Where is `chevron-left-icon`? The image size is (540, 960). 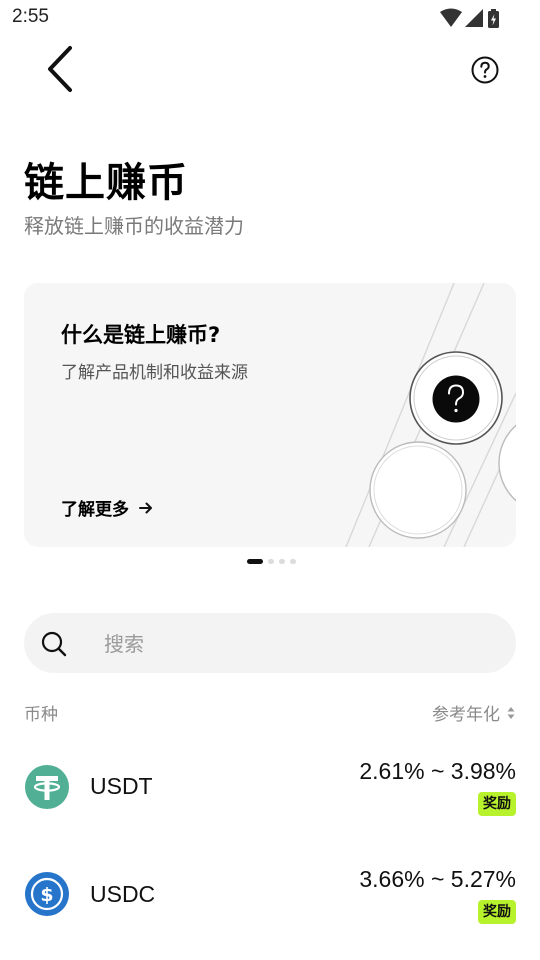
chevron-left-icon is located at coordinates (60, 69).